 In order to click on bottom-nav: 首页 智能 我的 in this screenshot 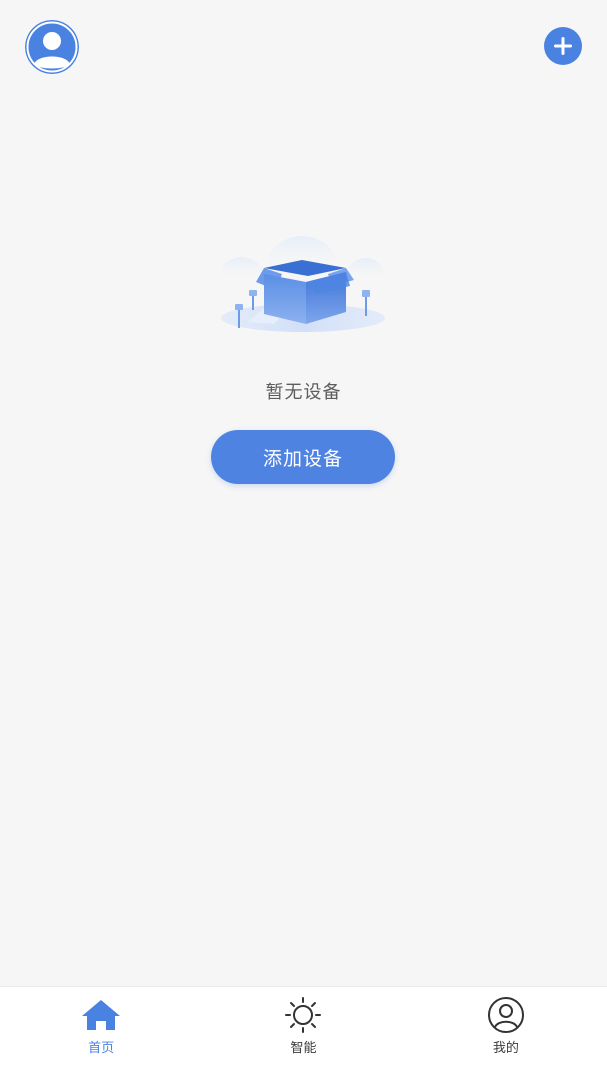, I will do `click(303, 1033)`.